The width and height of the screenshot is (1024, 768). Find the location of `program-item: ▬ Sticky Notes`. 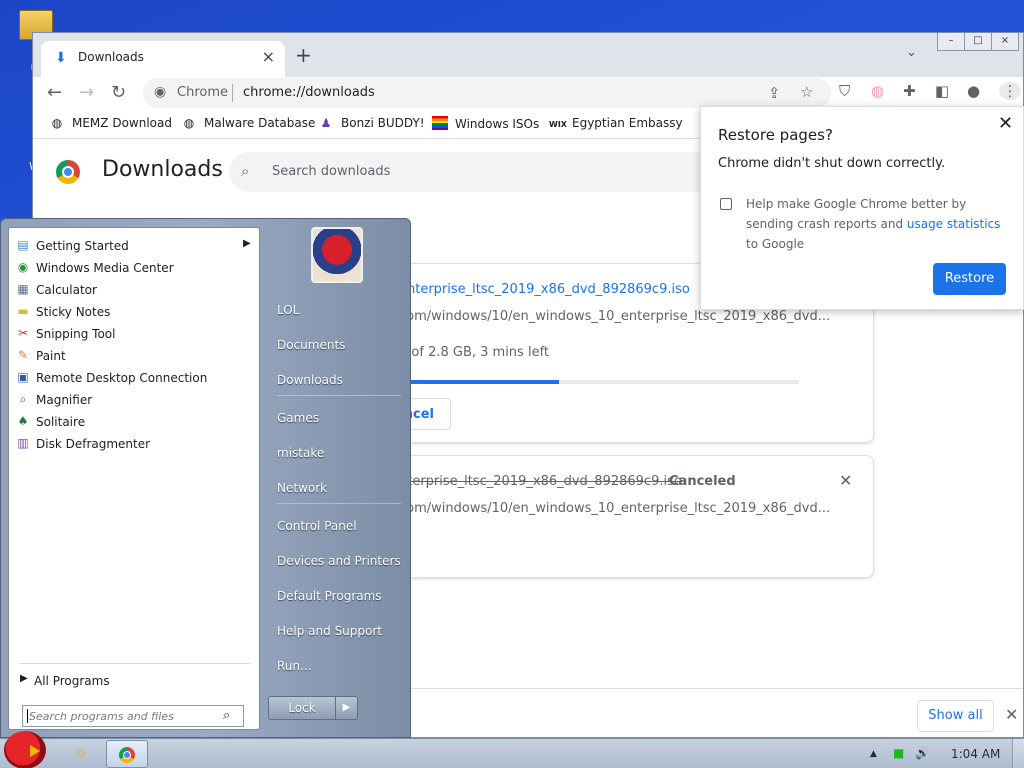

program-item: ▬ Sticky Notes is located at coordinates (135, 312).